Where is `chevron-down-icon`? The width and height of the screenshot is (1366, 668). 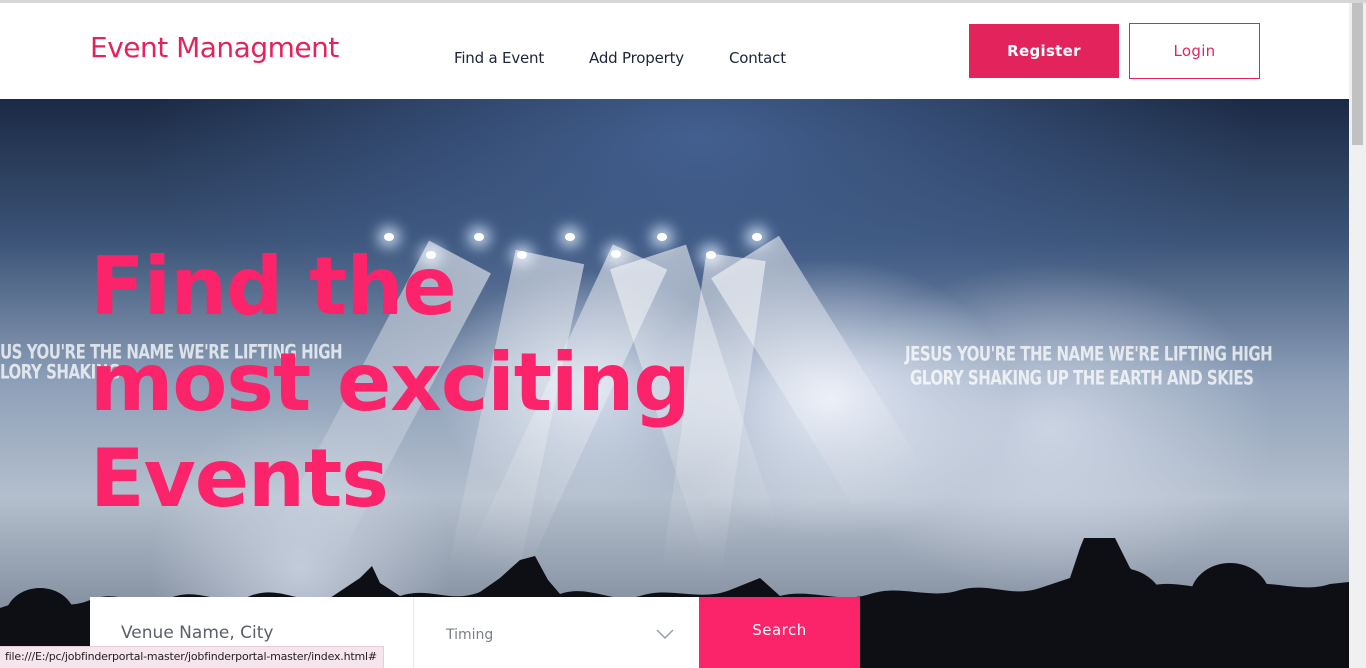
chevron-down-icon is located at coordinates (665, 634).